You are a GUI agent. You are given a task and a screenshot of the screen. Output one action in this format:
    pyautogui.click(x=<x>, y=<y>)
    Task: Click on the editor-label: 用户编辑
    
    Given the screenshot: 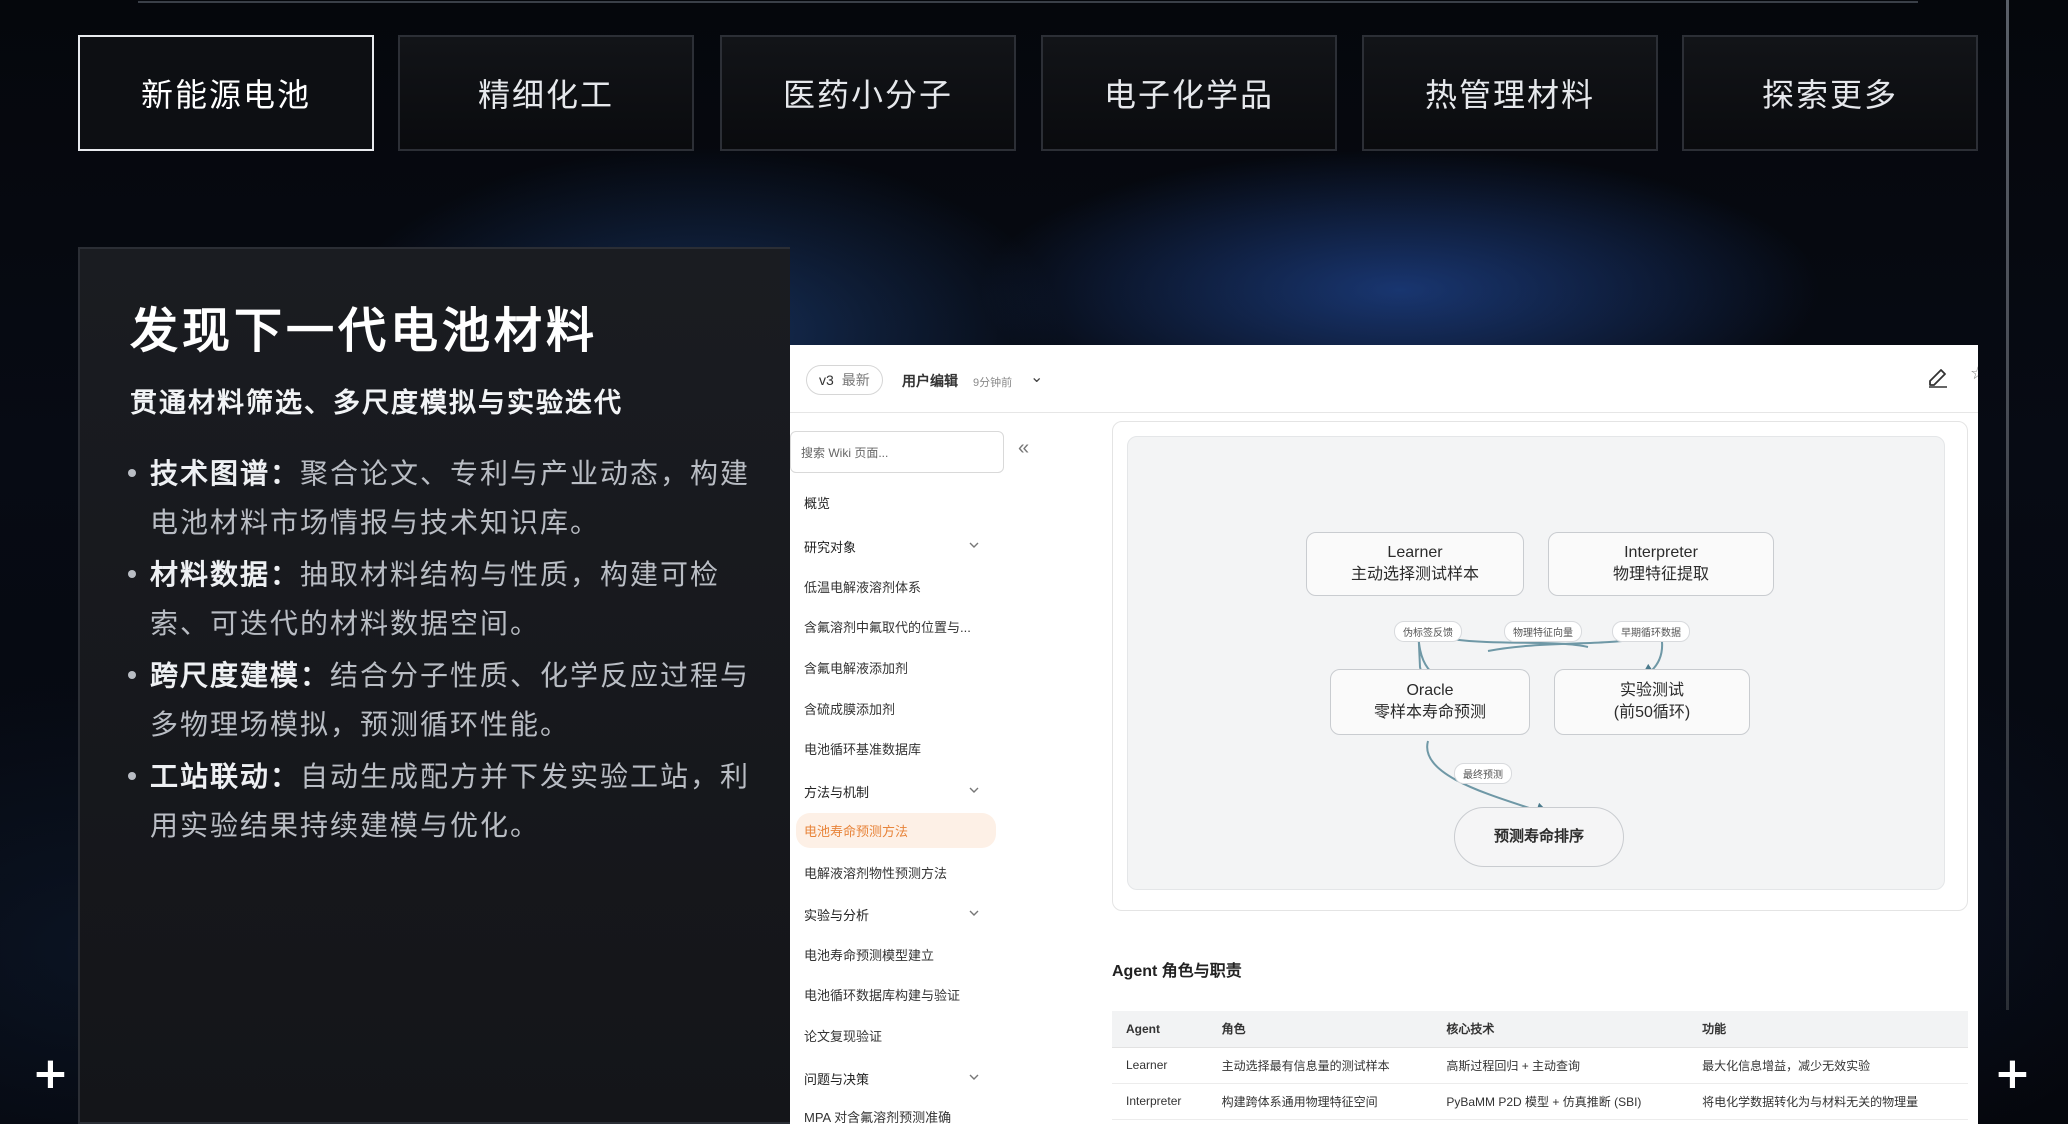 What is the action you would take?
    pyautogui.click(x=930, y=381)
    